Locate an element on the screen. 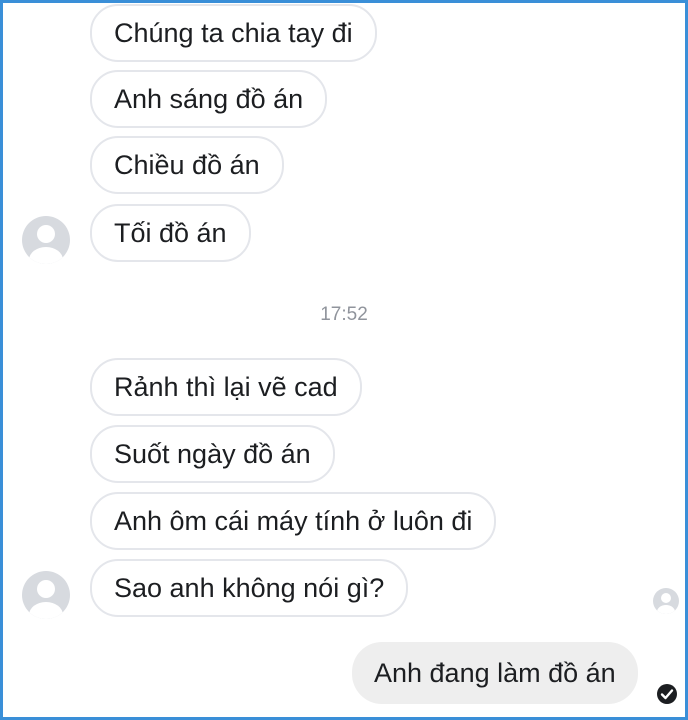  incoming-message-bubble: Sao anh không nói gì? is located at coordinates (249, 588).